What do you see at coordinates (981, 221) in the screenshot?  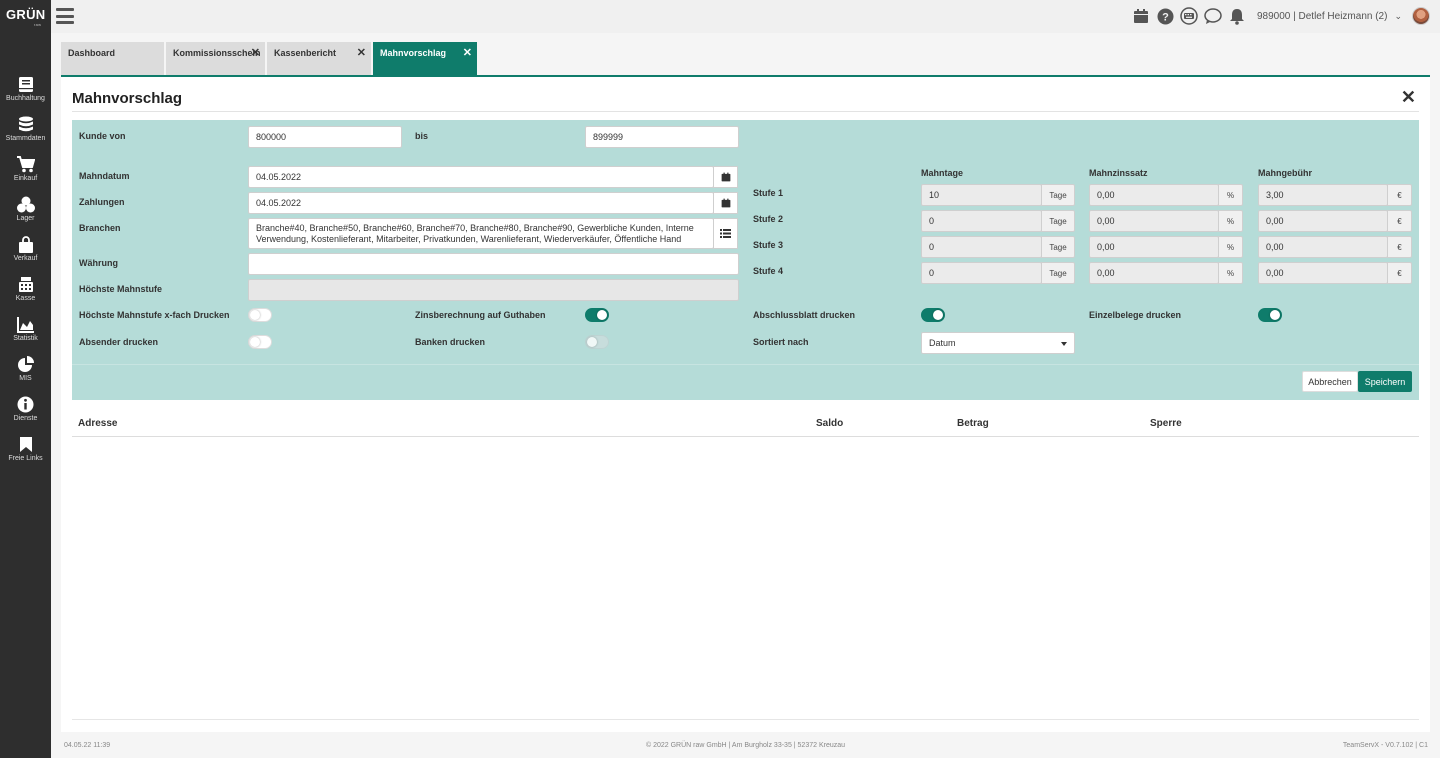 I see `stufe-2-mahntage: 0` at bounding box center [981, 221].